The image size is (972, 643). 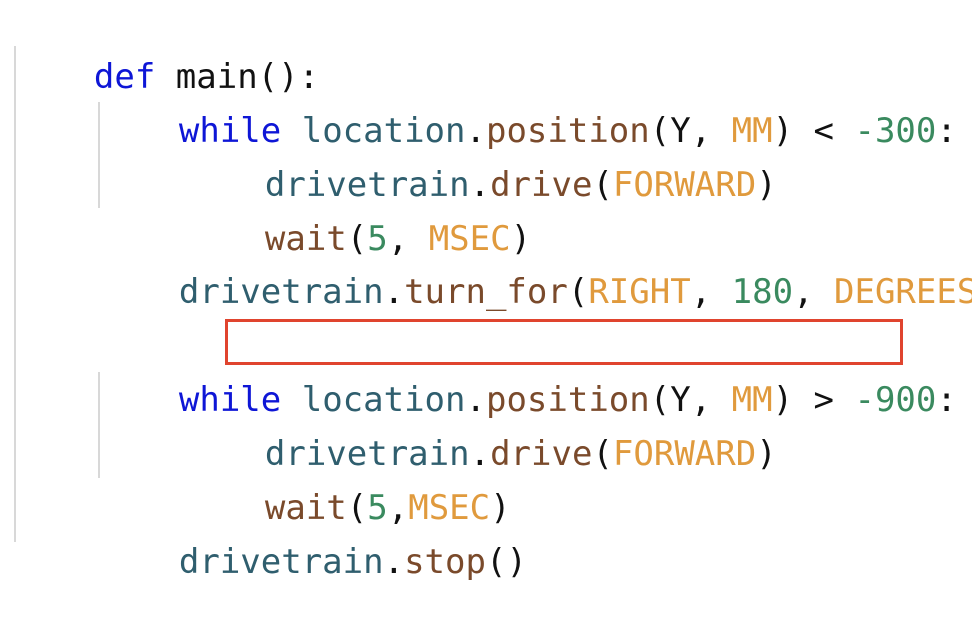 I want to click on code-line-8: wait(5,MSEC), so click(x=347, y=477).